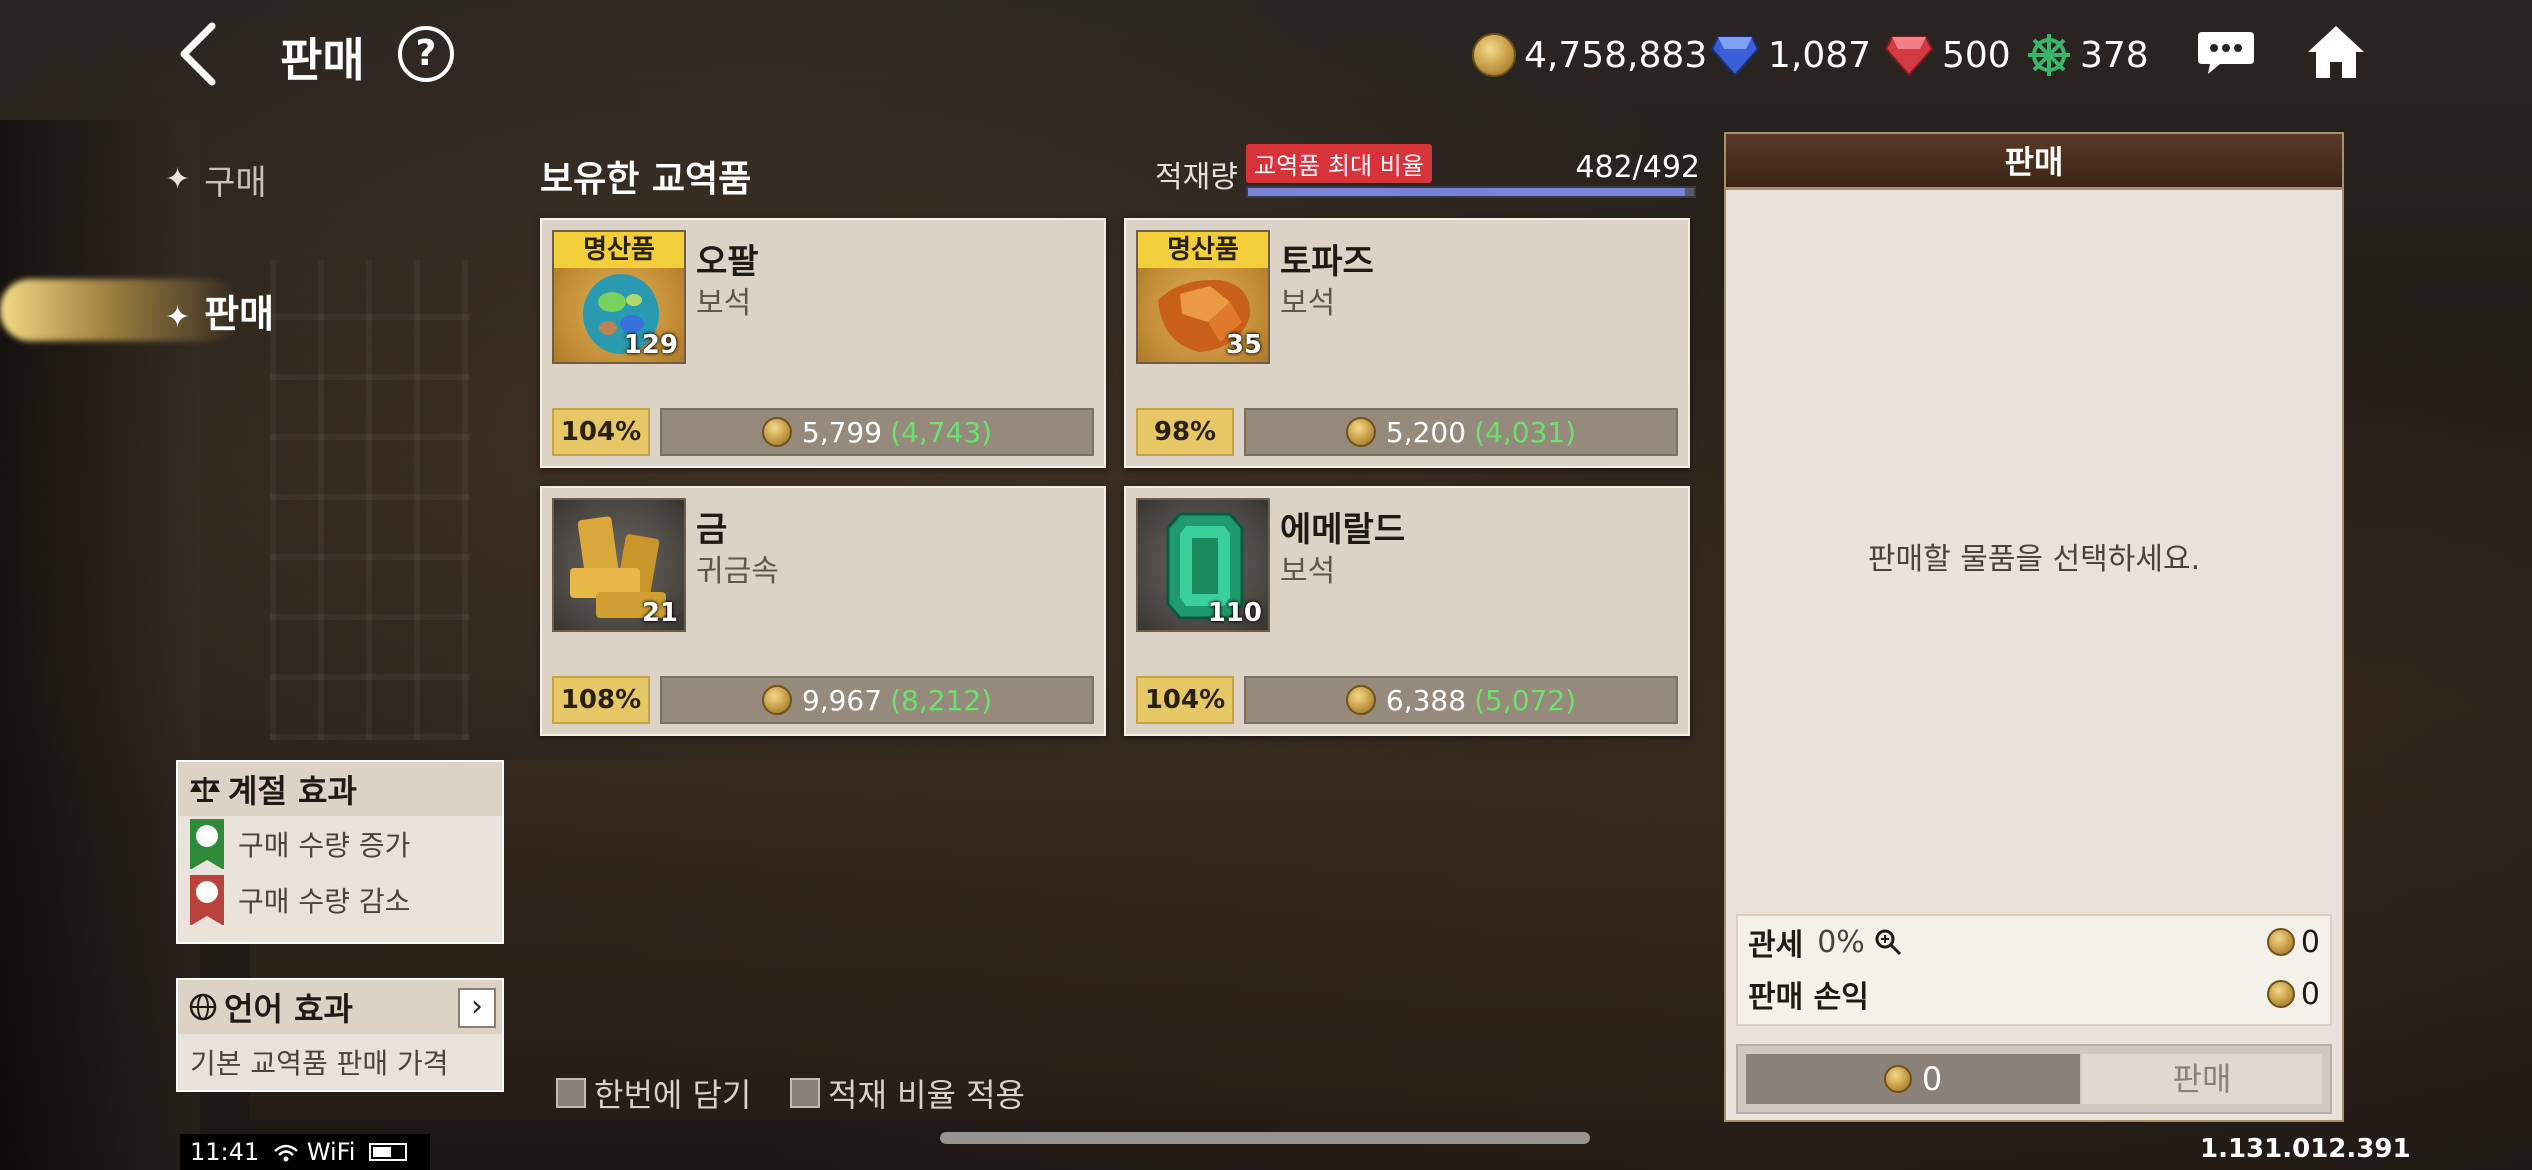  I want to click on battery-icon, so click(388, 1152).